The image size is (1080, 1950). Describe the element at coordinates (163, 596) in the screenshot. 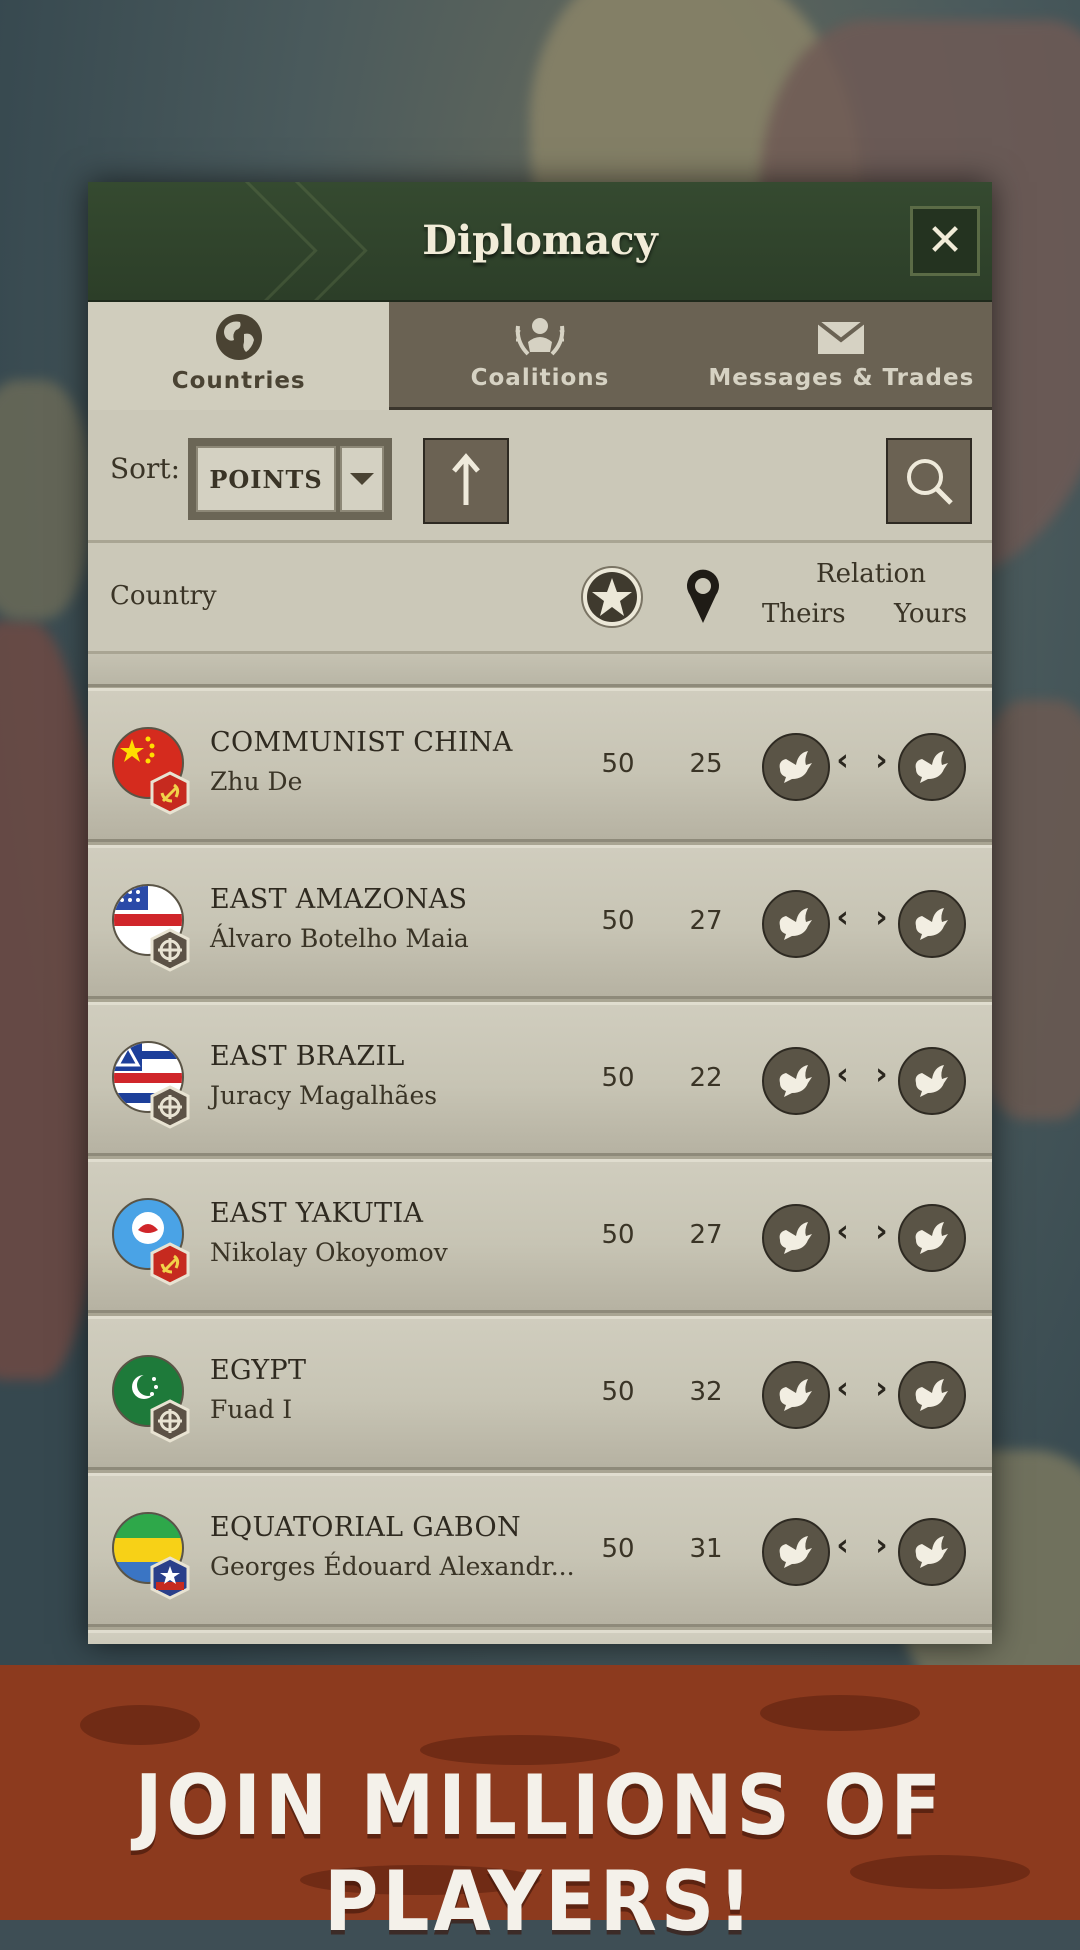

I see `column-country: Country` at that location.